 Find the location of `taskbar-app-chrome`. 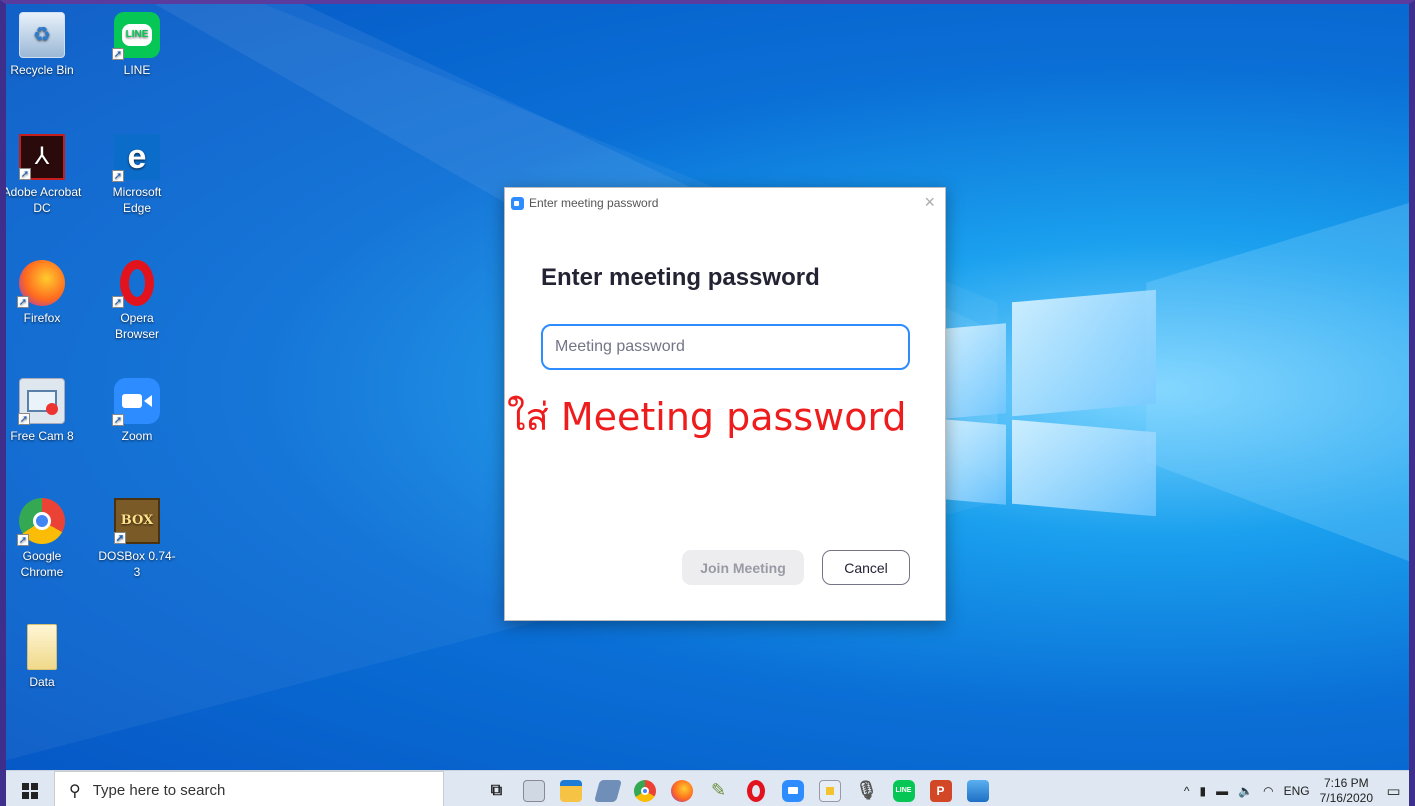

taskbar-app-chrome is located at coordinates (644, 788).